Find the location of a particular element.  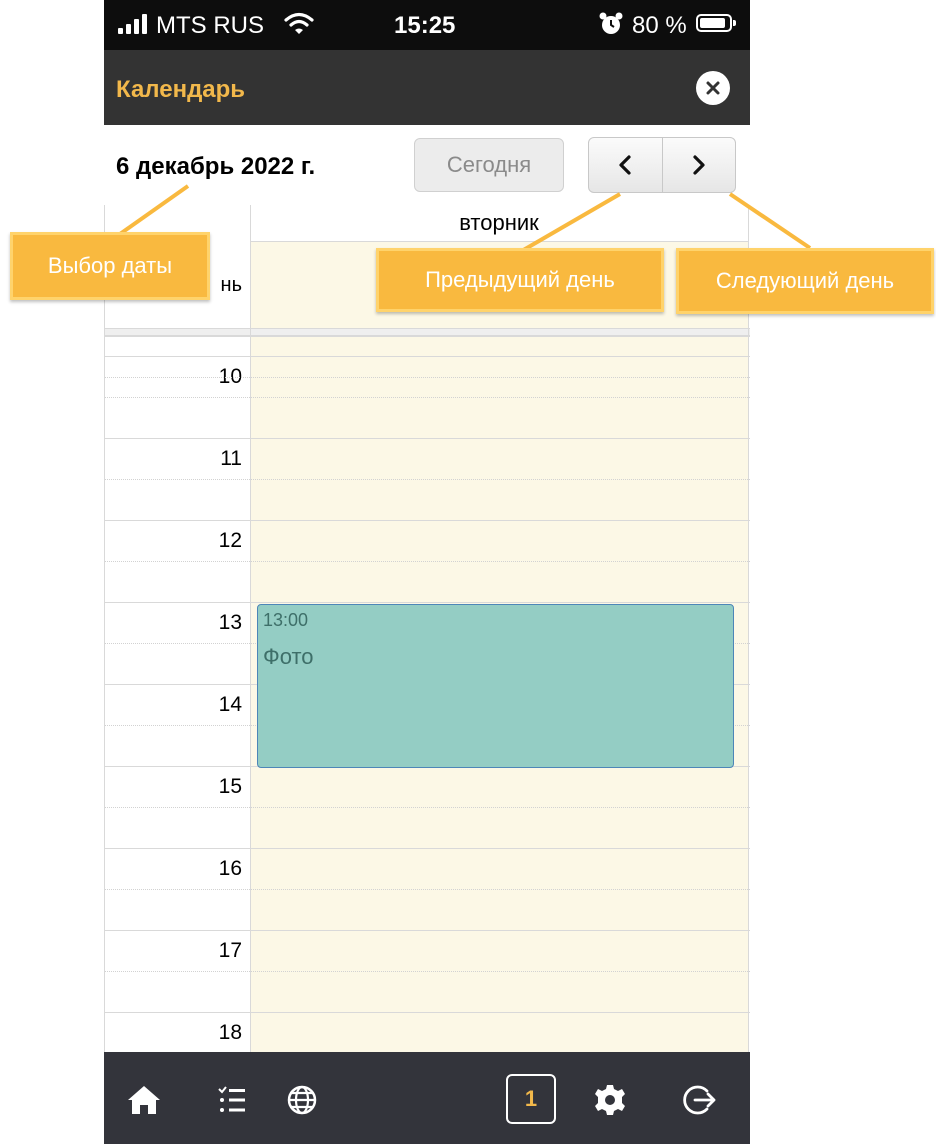

hour-row: 15 is located at coordinates (427, 807).